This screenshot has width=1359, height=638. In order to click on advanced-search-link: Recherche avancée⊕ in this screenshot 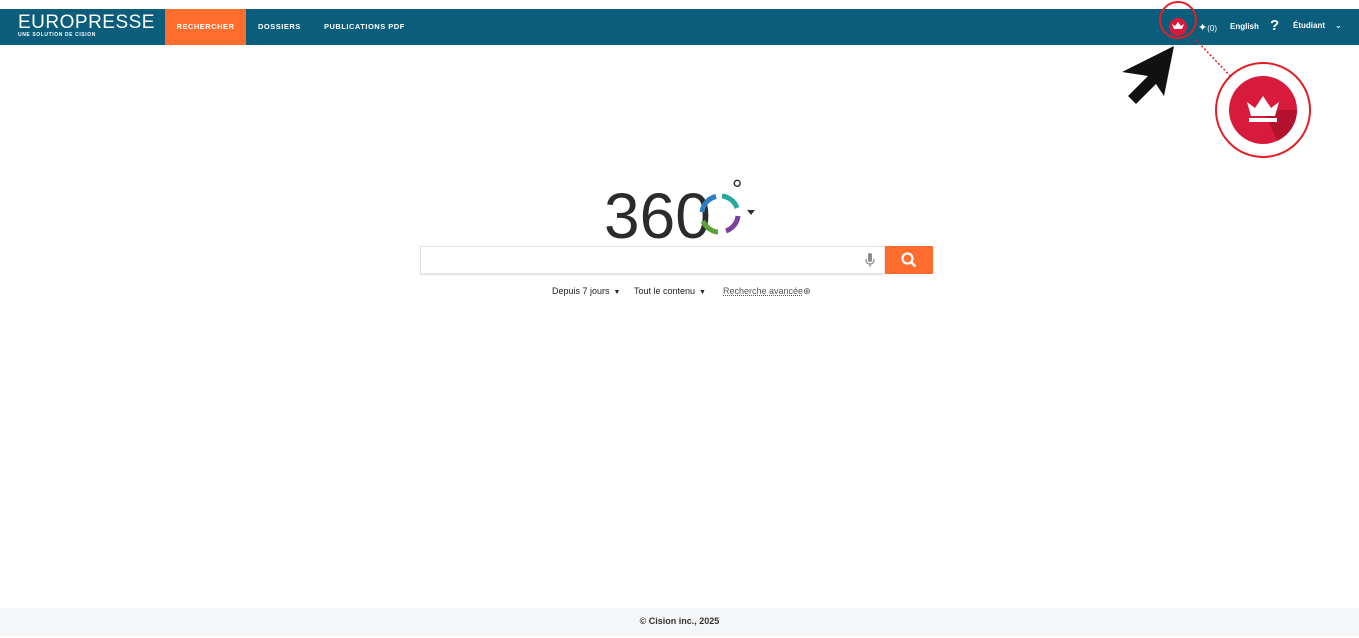, I will do `click(767, 291)`.